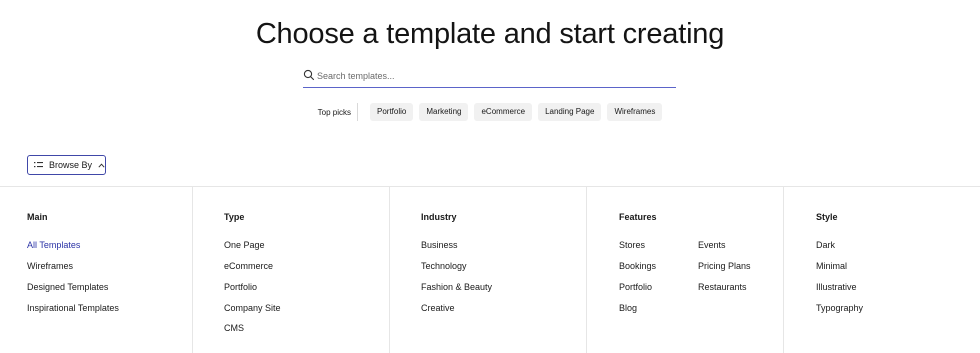 The image size is (980, 353). What do you see at coordinates (240, 287) in the screenshot?
I see `menu-item-portfolio: Portfolio` at bounding box center [240, 287].